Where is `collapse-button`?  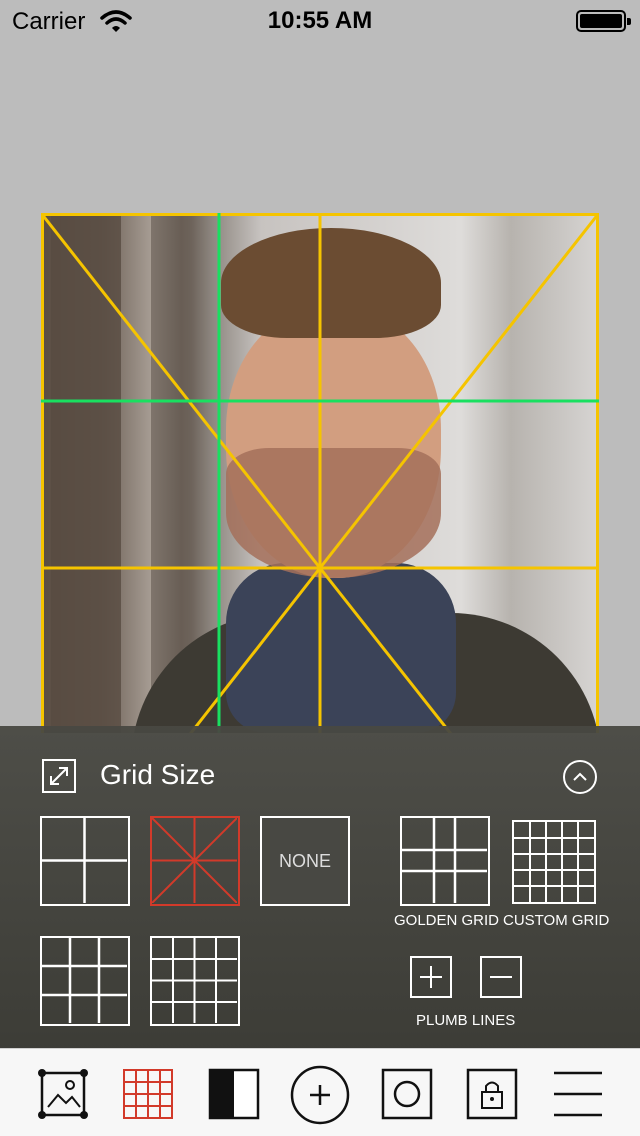 collapse-button is located at coordinates (580, 777).